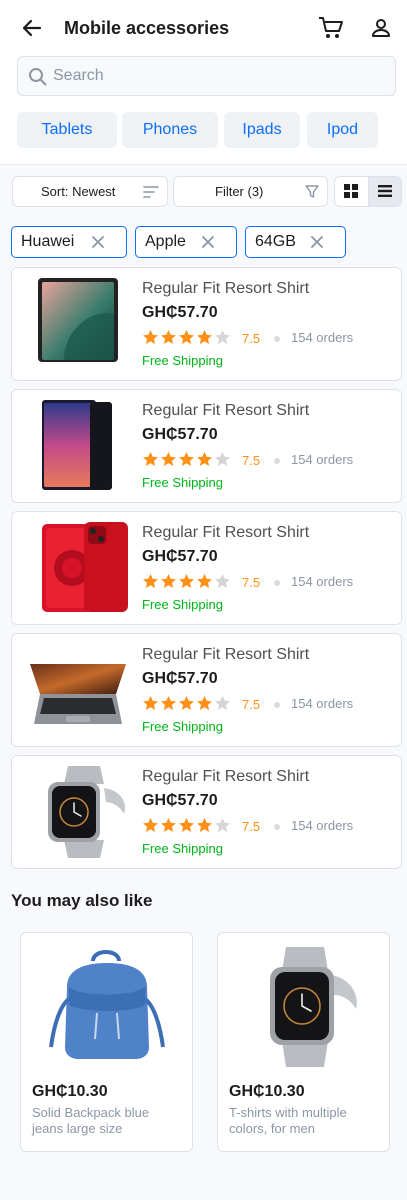 The height and width of the screenshot is (1200, 407). What do you see at coordinates (78, 690) in the screenshot?
I see `product-image-laptop` at bounding box center [78, 690].